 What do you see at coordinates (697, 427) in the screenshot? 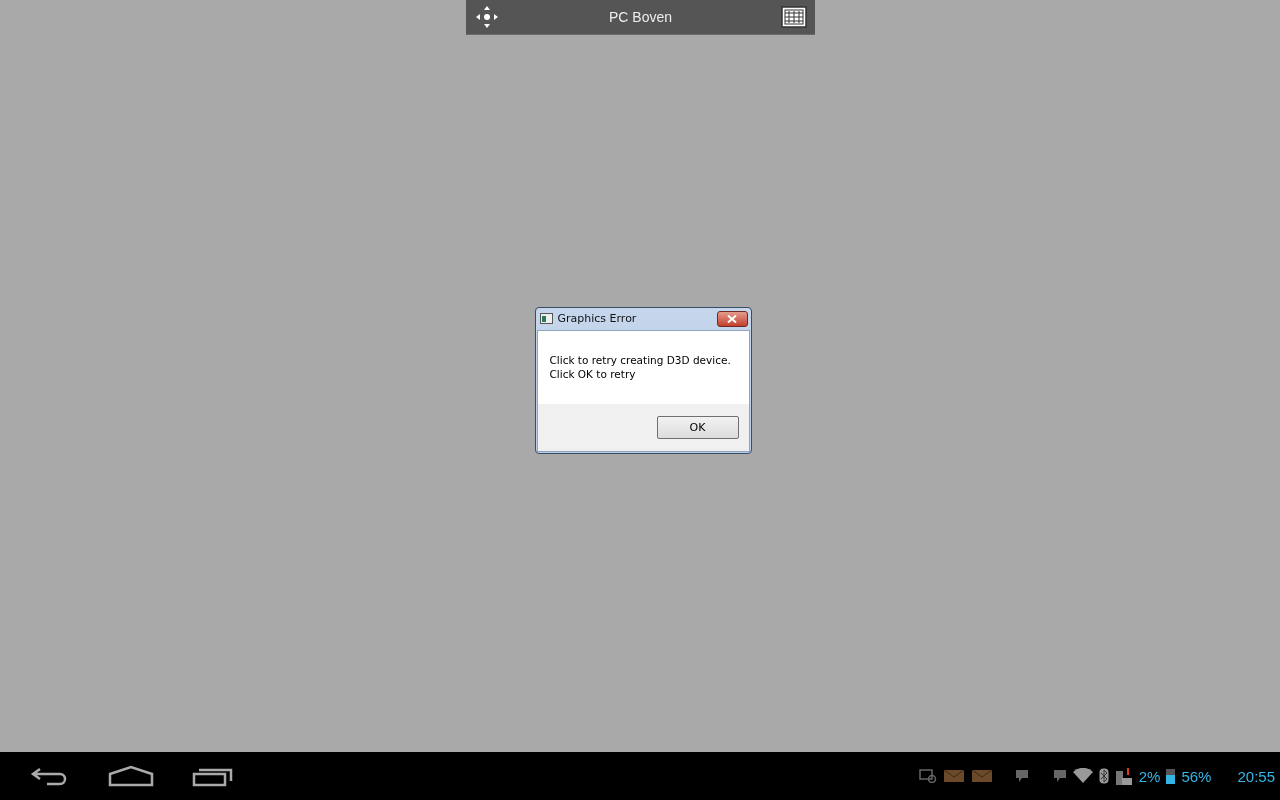
I see `ok-button: OK` at bounding box center [697, 427].